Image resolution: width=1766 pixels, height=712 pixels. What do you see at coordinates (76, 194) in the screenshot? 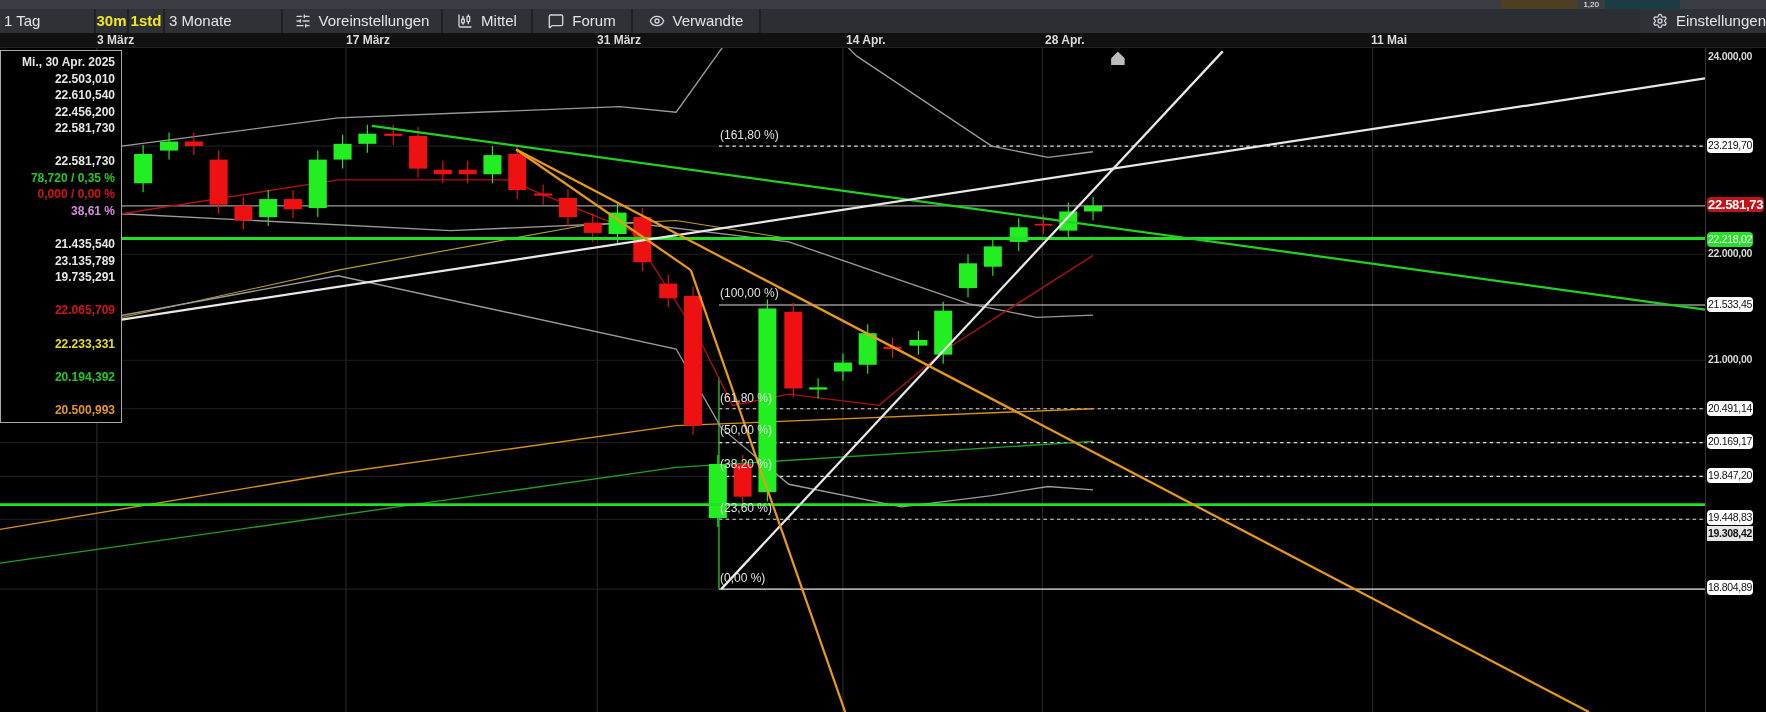
I see `info-value: 0,000 / 0,00 %` at bounding box center [76, 194].